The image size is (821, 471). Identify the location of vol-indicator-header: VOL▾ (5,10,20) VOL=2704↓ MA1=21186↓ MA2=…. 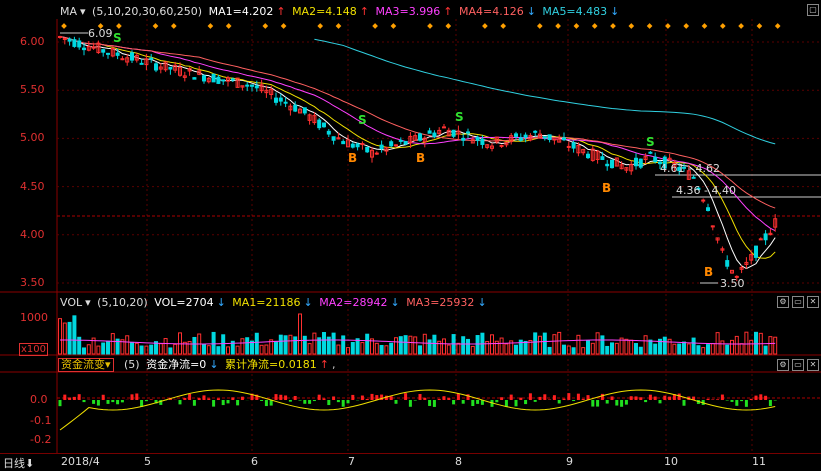
(275, 303).